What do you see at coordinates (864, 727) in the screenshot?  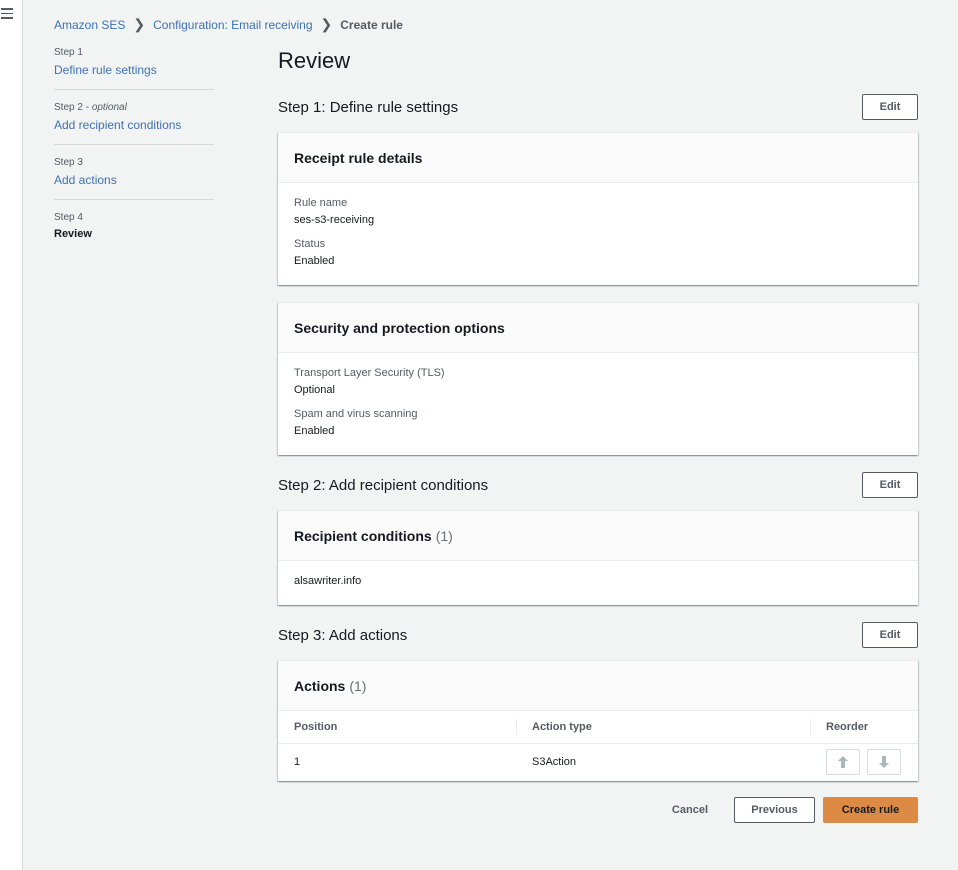 I see `column-header-reorder: Reorder` at bounding box center [864, 727].